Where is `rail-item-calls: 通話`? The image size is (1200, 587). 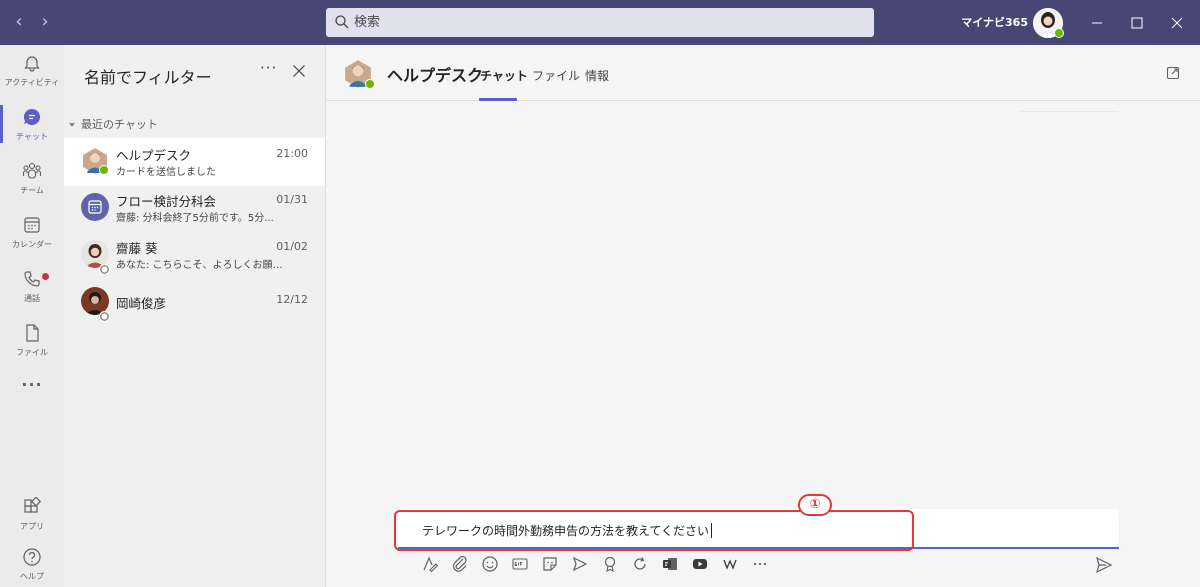 rail-item-calls: 通話 is located at coordinates (32, 287).